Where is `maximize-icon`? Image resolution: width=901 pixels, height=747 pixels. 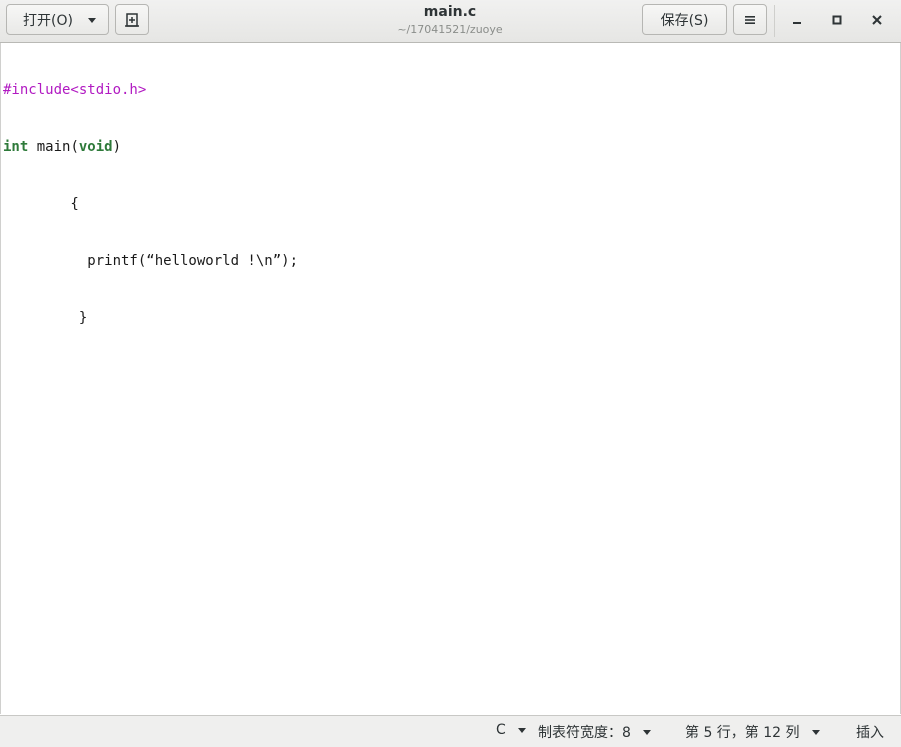
maximize-icon is located at coordinates (837, 20).